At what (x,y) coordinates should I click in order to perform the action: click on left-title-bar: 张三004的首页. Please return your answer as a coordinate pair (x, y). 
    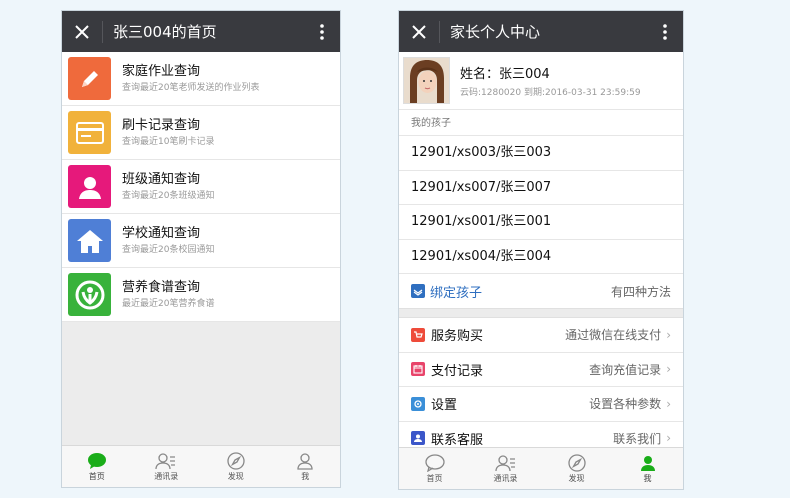
    Looking at the image, I should click on (201, 31).